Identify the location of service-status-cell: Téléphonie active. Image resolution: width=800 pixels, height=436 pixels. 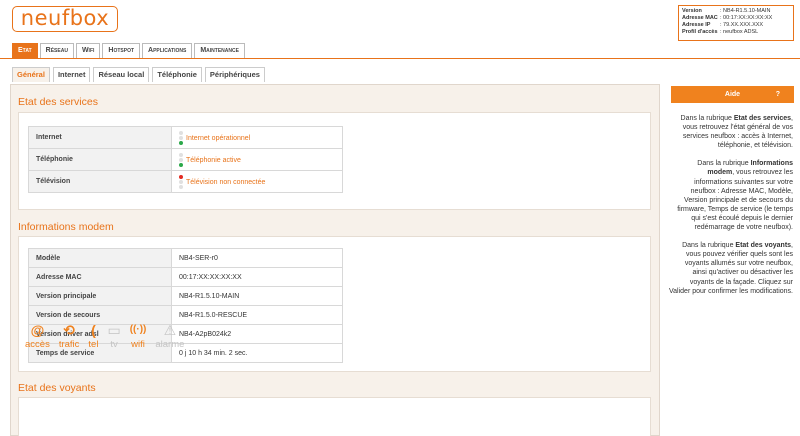
(257, 159).